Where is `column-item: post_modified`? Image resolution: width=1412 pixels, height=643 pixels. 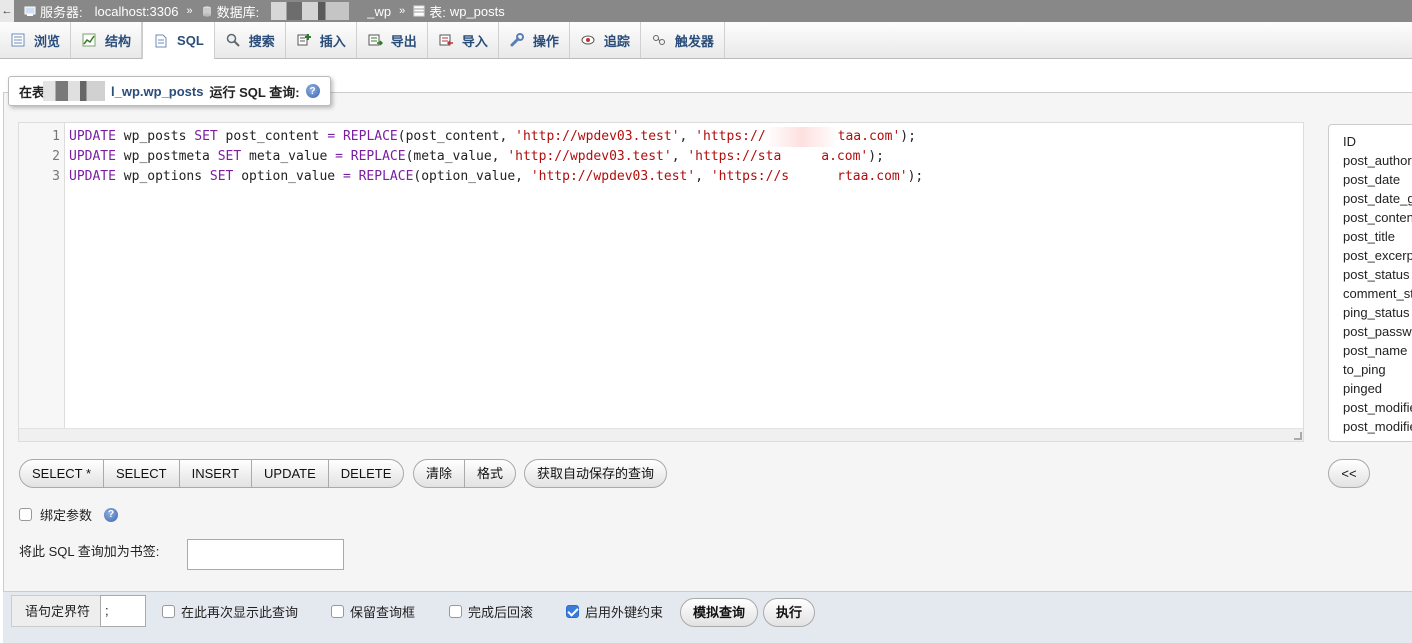 column-item: post_modified is located at coordinates (1370, 407).